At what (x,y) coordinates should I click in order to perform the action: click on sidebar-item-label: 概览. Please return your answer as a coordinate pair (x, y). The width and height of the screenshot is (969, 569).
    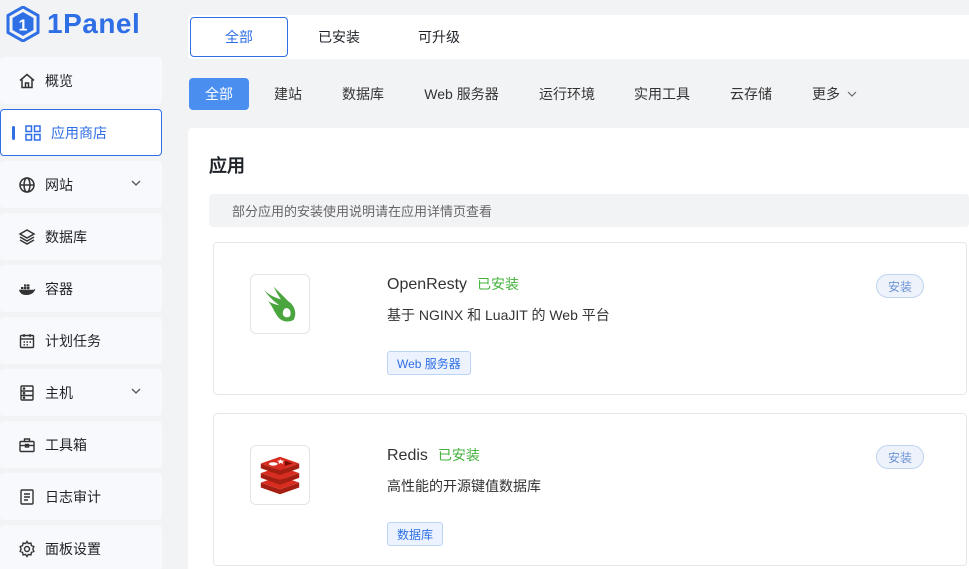
    Looking at the image, I should click on (59, 80).